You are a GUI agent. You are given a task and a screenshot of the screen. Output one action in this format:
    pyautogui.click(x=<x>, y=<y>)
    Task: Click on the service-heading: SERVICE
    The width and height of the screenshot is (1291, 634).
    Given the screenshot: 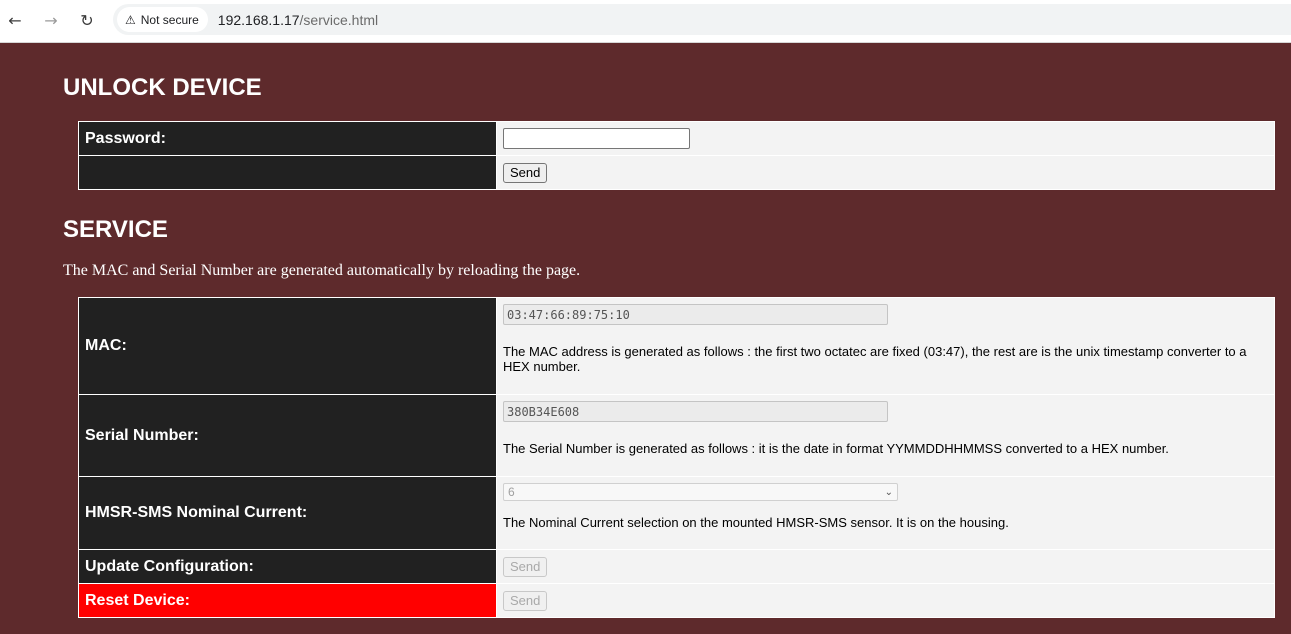 What is the action you would take?
    pyautogui.click(x=115, y=229)
    